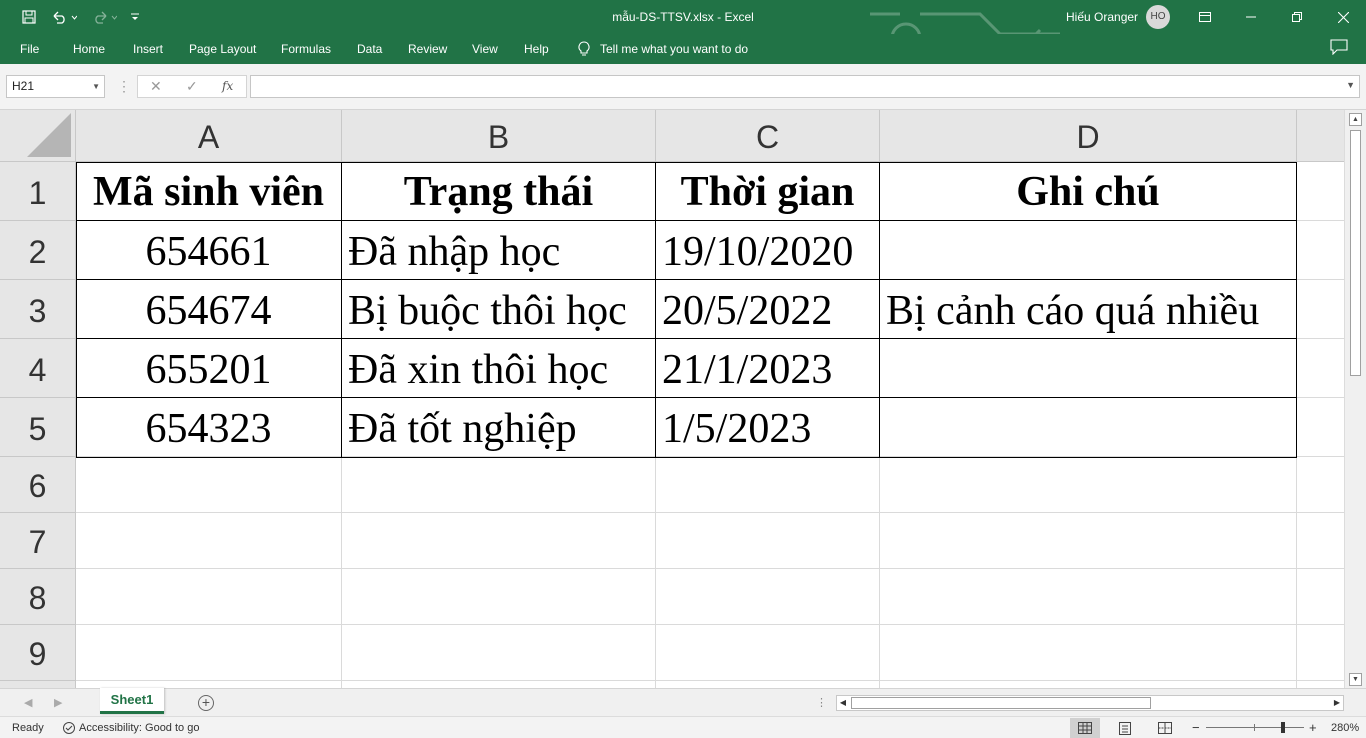 Image resolution: width=1366 pixels, height=738 pixels. Describe the element at coordinates (1088, 250) in the screenshot. I see `cell-d2` at that location.